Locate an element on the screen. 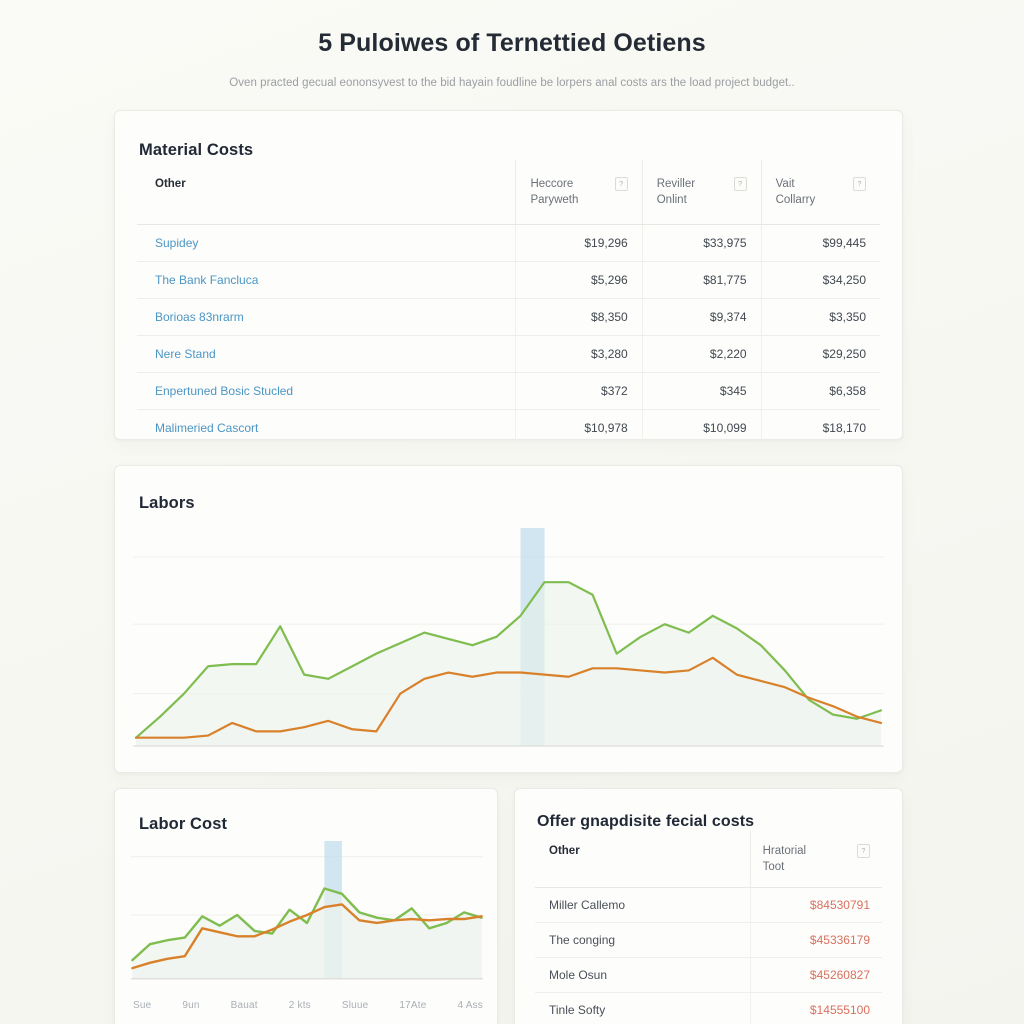  column-header-heccore-paryweth: Heccore Paryweth ? is located at coordinates (579, 193).